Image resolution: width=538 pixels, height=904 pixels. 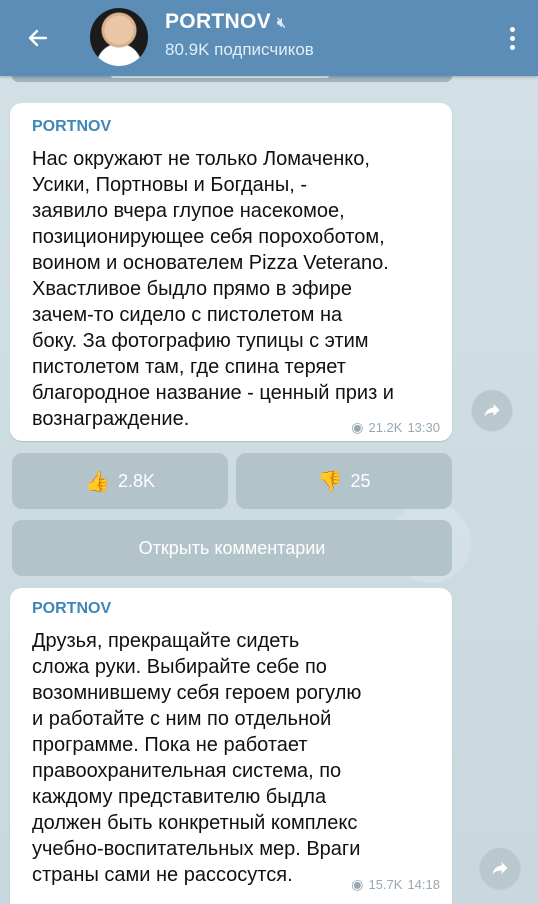 What do you see at coordinates (330, 481) in the screenshot?
I see `thumbs-down-icon: 👎` at bounding box center [330, 481].